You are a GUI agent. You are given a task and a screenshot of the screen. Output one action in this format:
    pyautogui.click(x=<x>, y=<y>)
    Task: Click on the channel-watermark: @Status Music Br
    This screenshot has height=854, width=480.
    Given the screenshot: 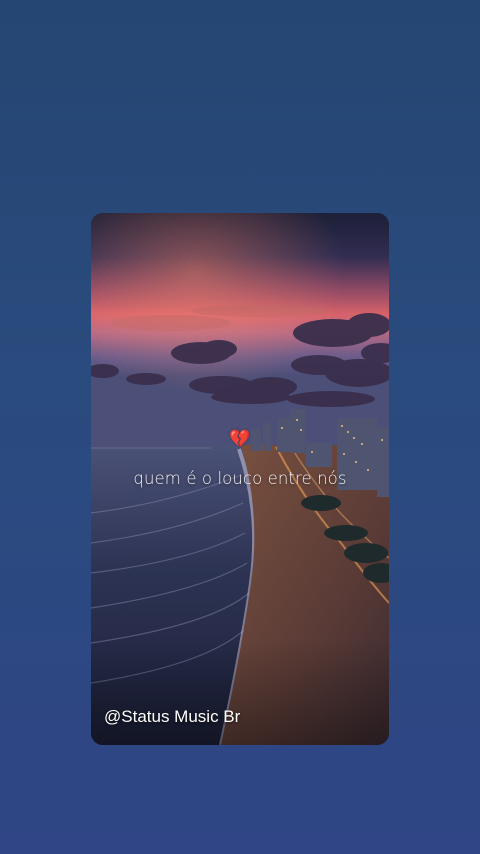 What is the action you would take?
    pyautogui.click(x=172, y=716)
    